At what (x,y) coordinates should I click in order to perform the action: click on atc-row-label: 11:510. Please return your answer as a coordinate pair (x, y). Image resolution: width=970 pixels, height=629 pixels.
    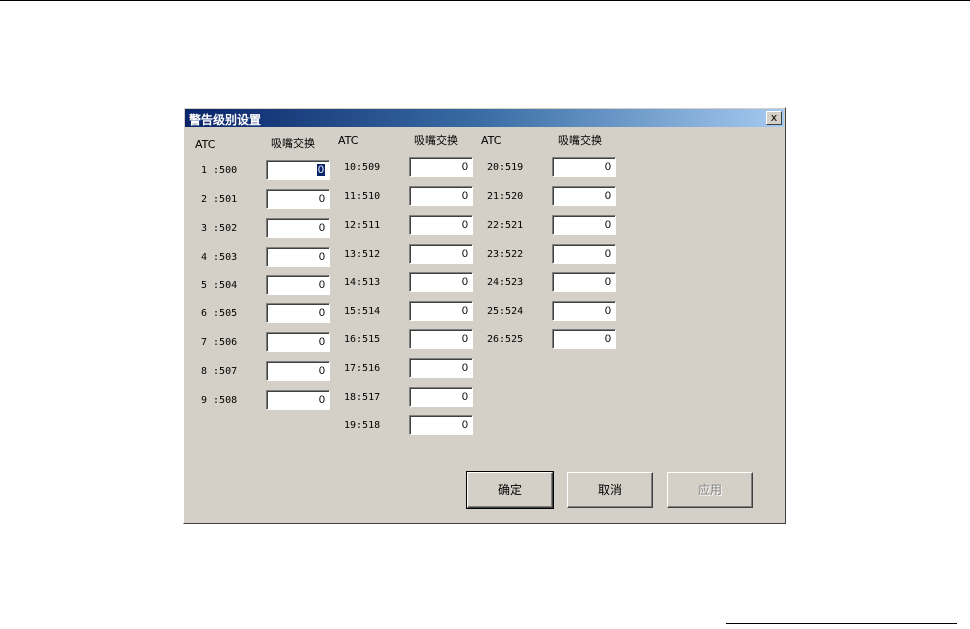
    Looking at the image, I should click on (362, 196).